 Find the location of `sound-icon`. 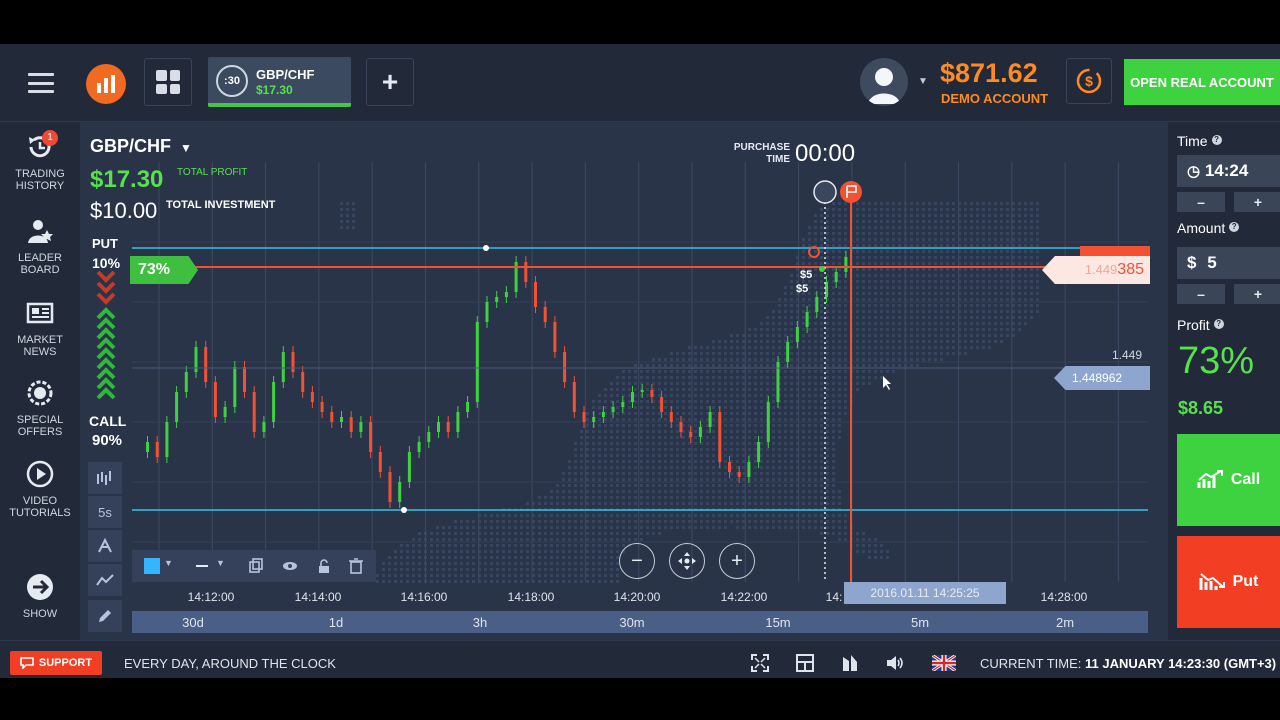

sound-icon is located at coordinates (895, 663).